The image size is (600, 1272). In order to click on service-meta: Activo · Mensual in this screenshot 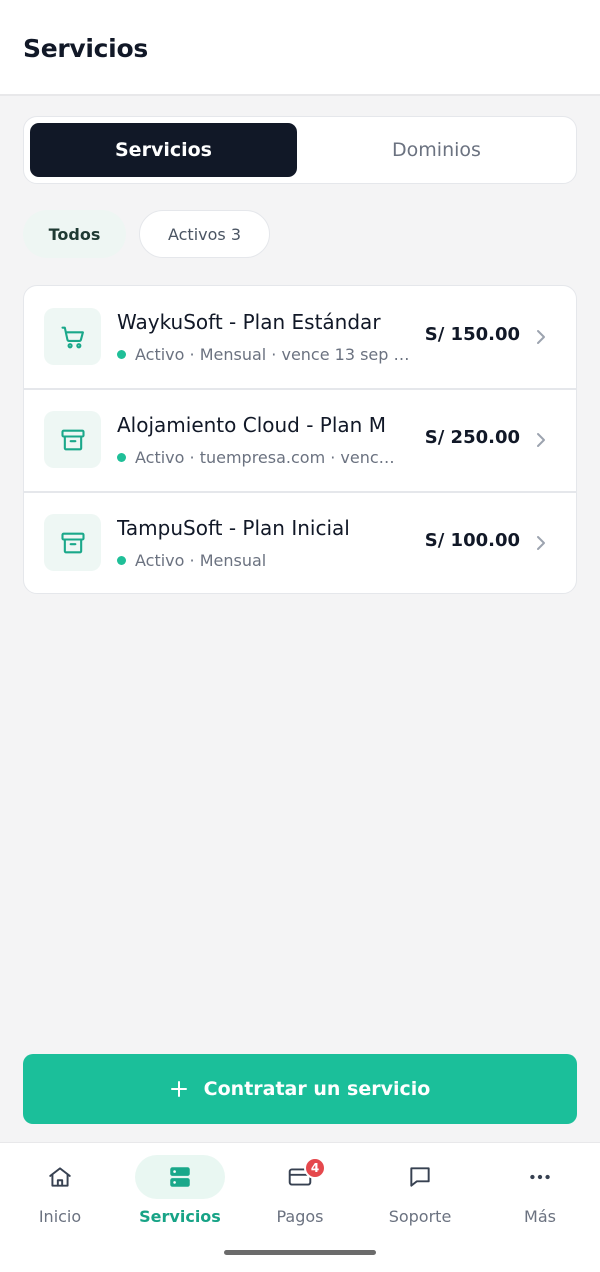, I will do `click(201, 560)`.